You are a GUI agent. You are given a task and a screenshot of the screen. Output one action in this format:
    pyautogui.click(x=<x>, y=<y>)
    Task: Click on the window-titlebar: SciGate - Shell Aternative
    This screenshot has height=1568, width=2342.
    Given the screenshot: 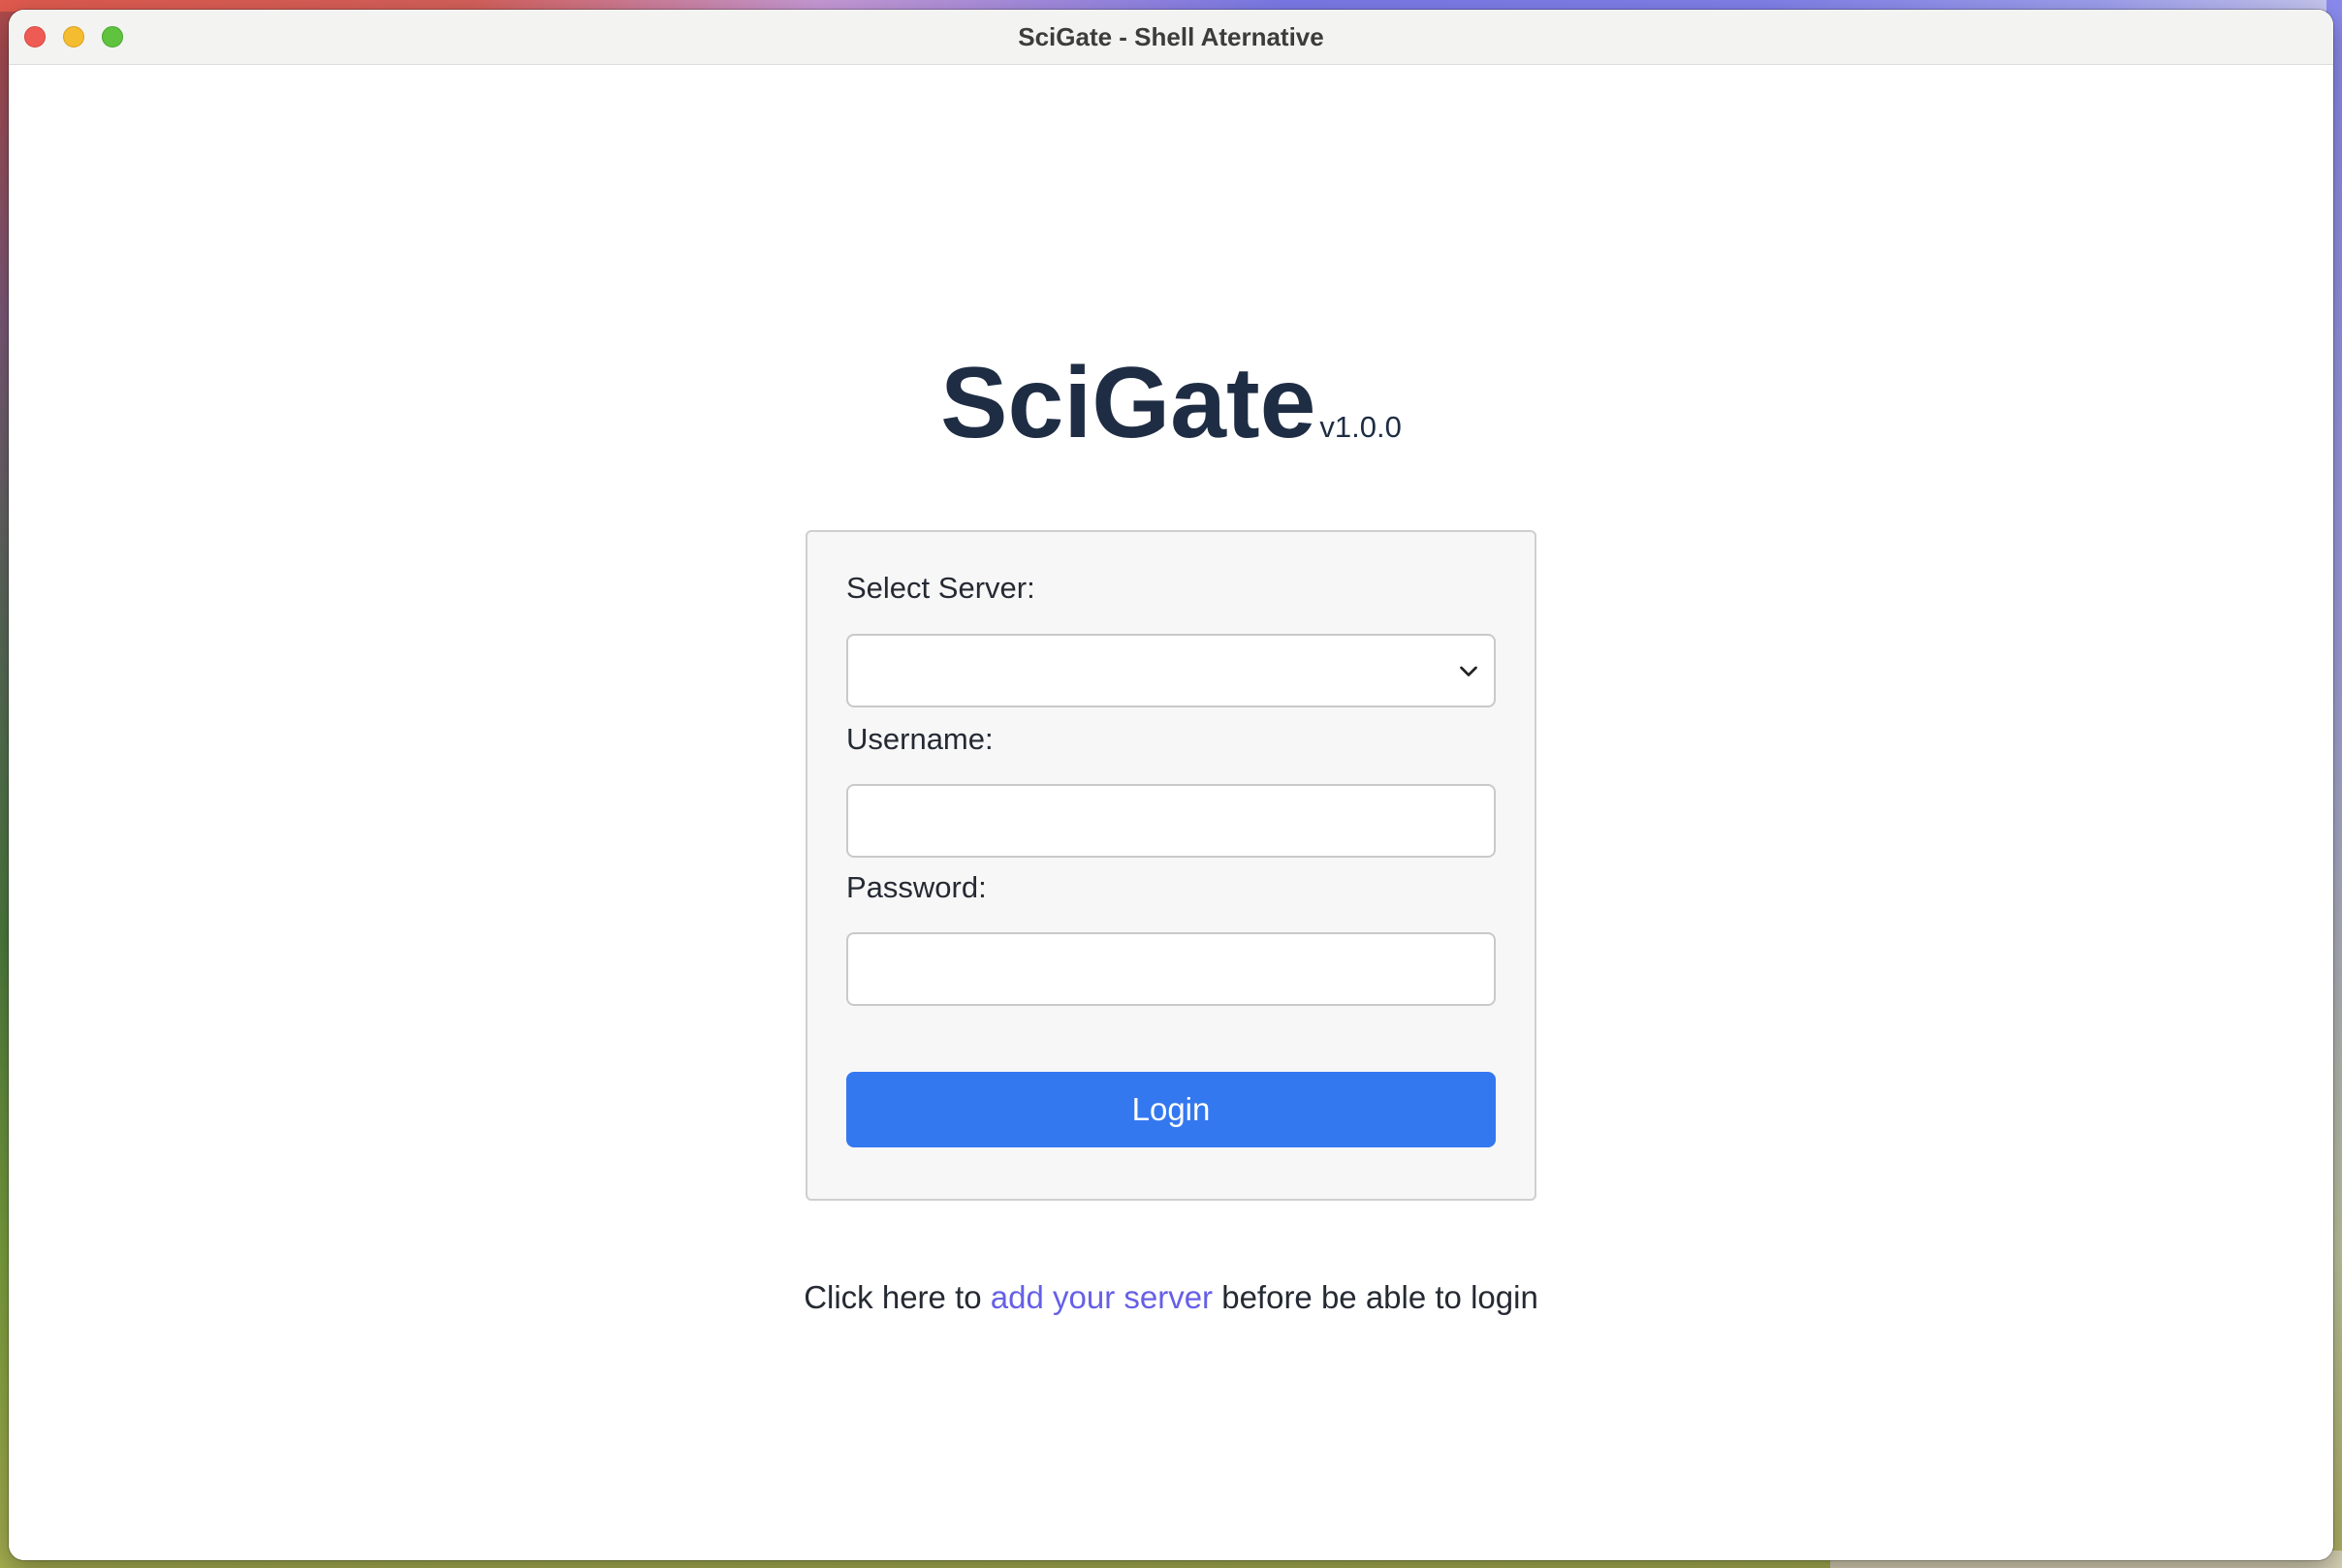 What is the action you would take?
    pyautogui.click(x=1171, y=38)
    